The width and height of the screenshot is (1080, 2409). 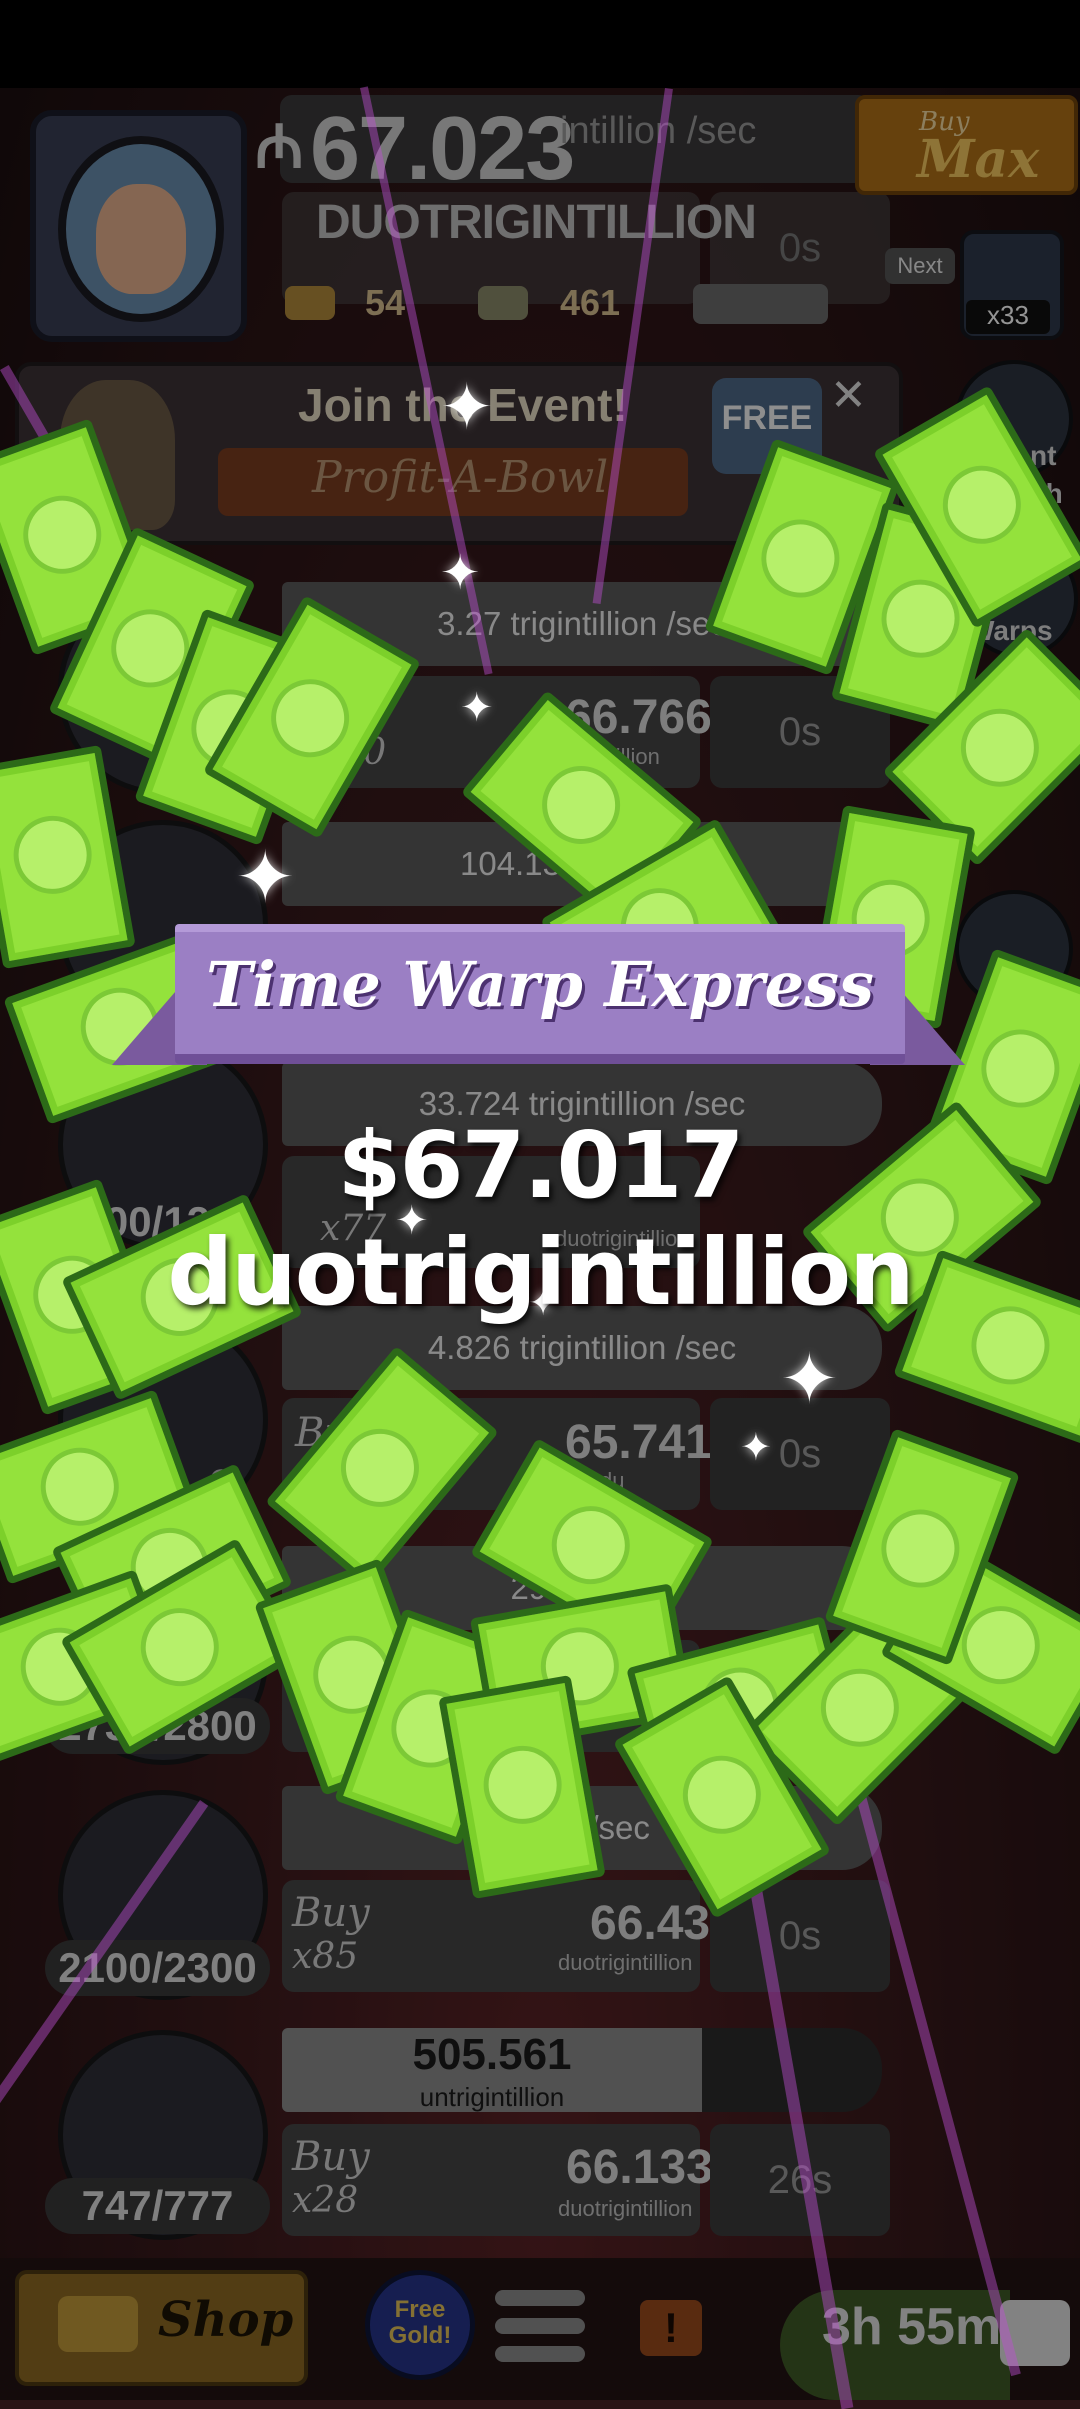 I want to click on next-label: Next, so click(x=920, y=266).